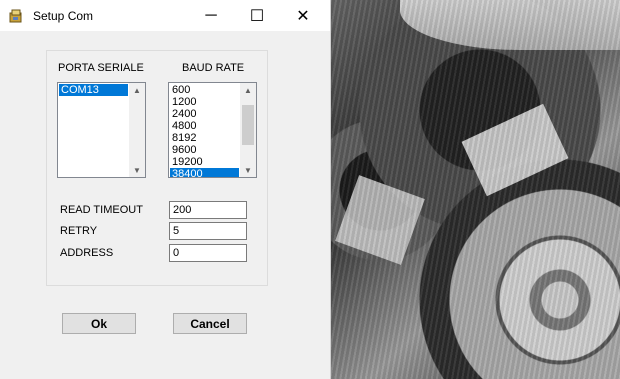 This screenshot has width=620, height=379. Describe the element at coordinates (15, 16) in the screenshot. I see `setup-app-icon` at that location.